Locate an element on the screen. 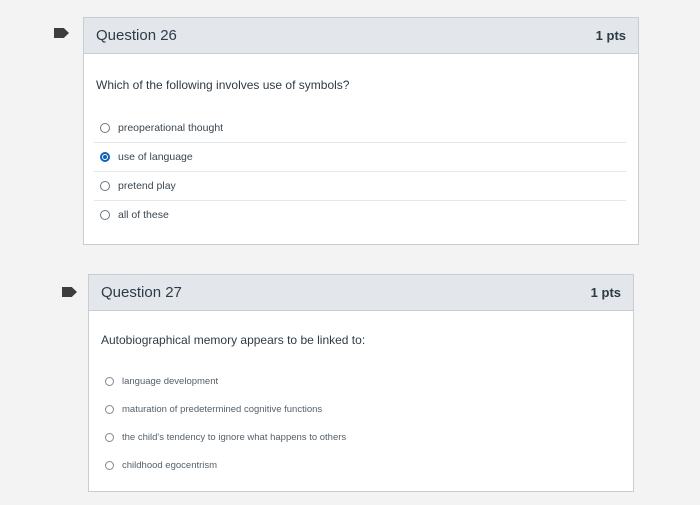 This screenshot has height=505, width=700. answer-option: use of language is located at coordinates (360, 156).